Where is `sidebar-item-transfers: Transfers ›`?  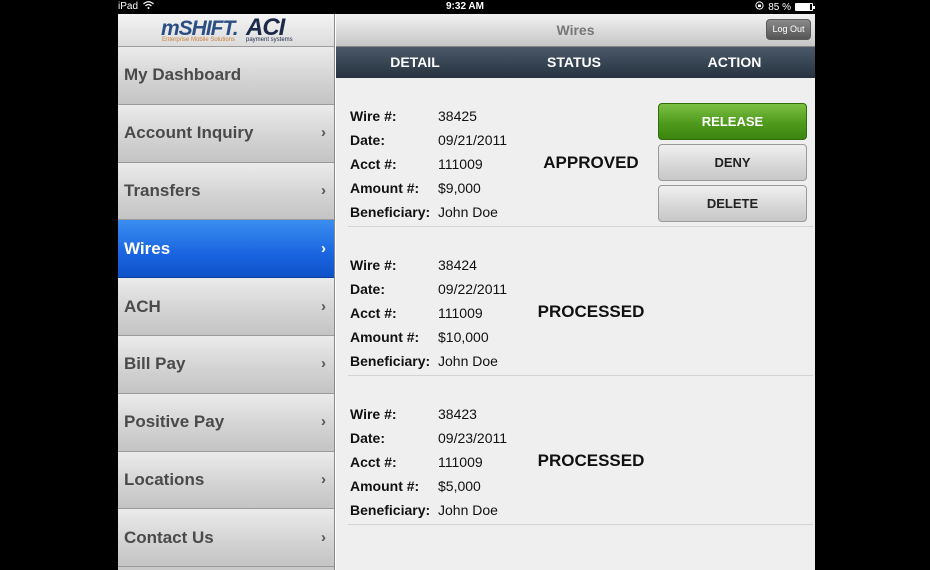 sidebar-item-transfers: Transfers › is located at coordinates (226, 191).